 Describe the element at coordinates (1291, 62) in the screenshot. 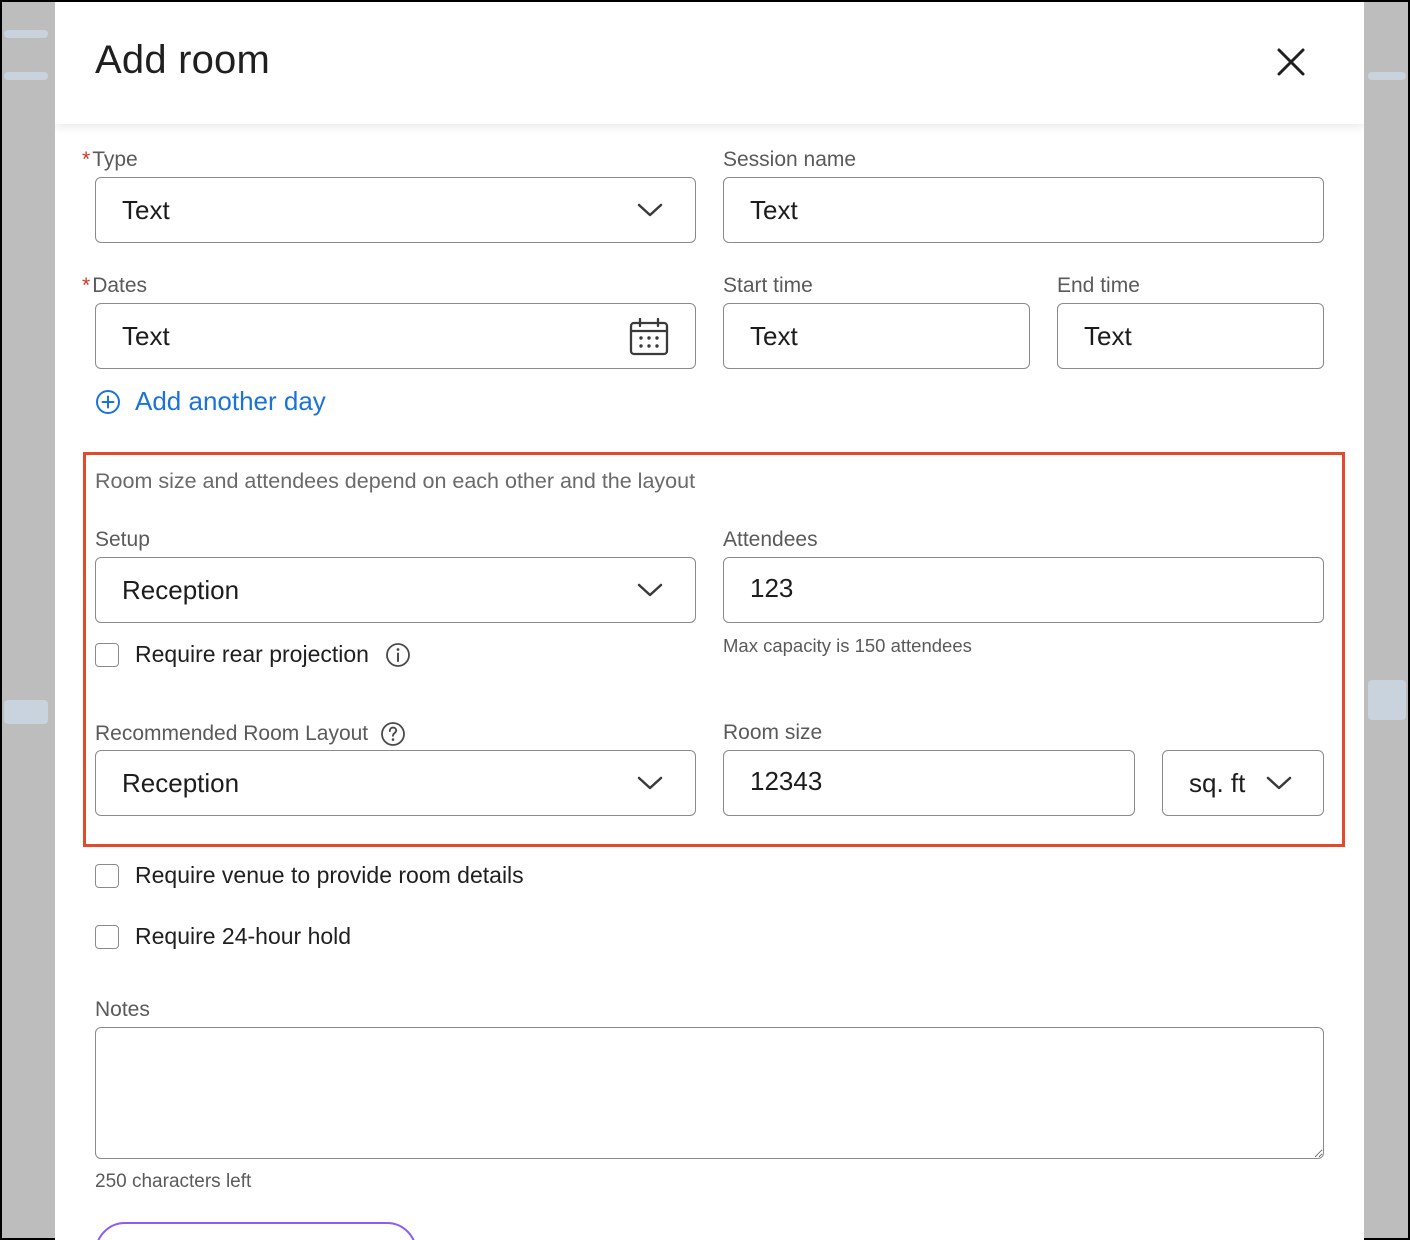

I see `close-icon` at that location.